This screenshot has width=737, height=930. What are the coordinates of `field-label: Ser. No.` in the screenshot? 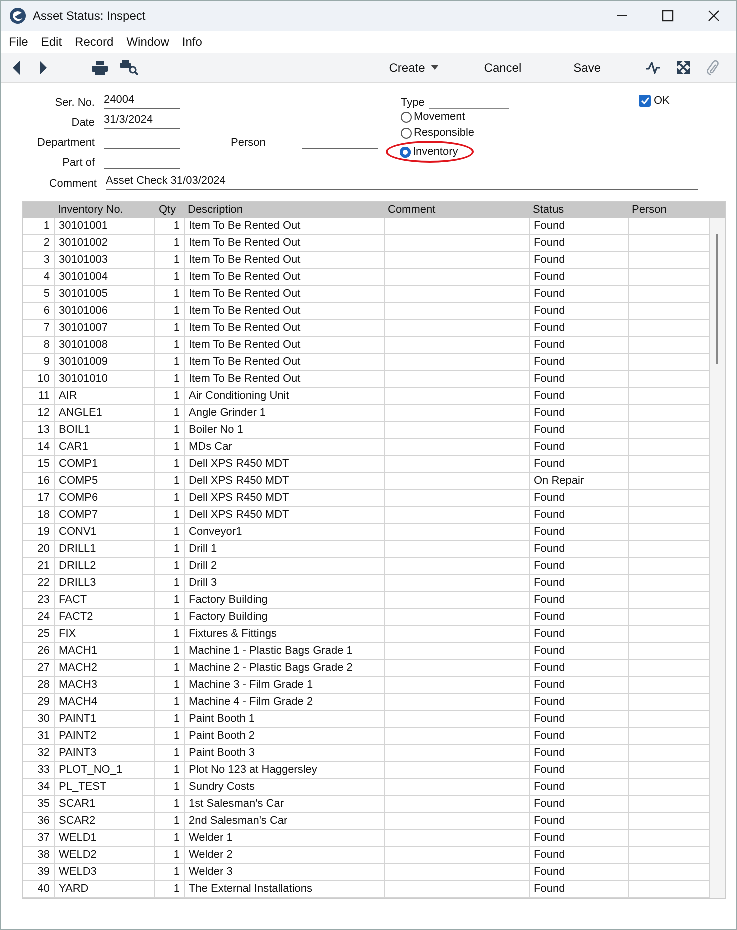 It's located at (74, 103).